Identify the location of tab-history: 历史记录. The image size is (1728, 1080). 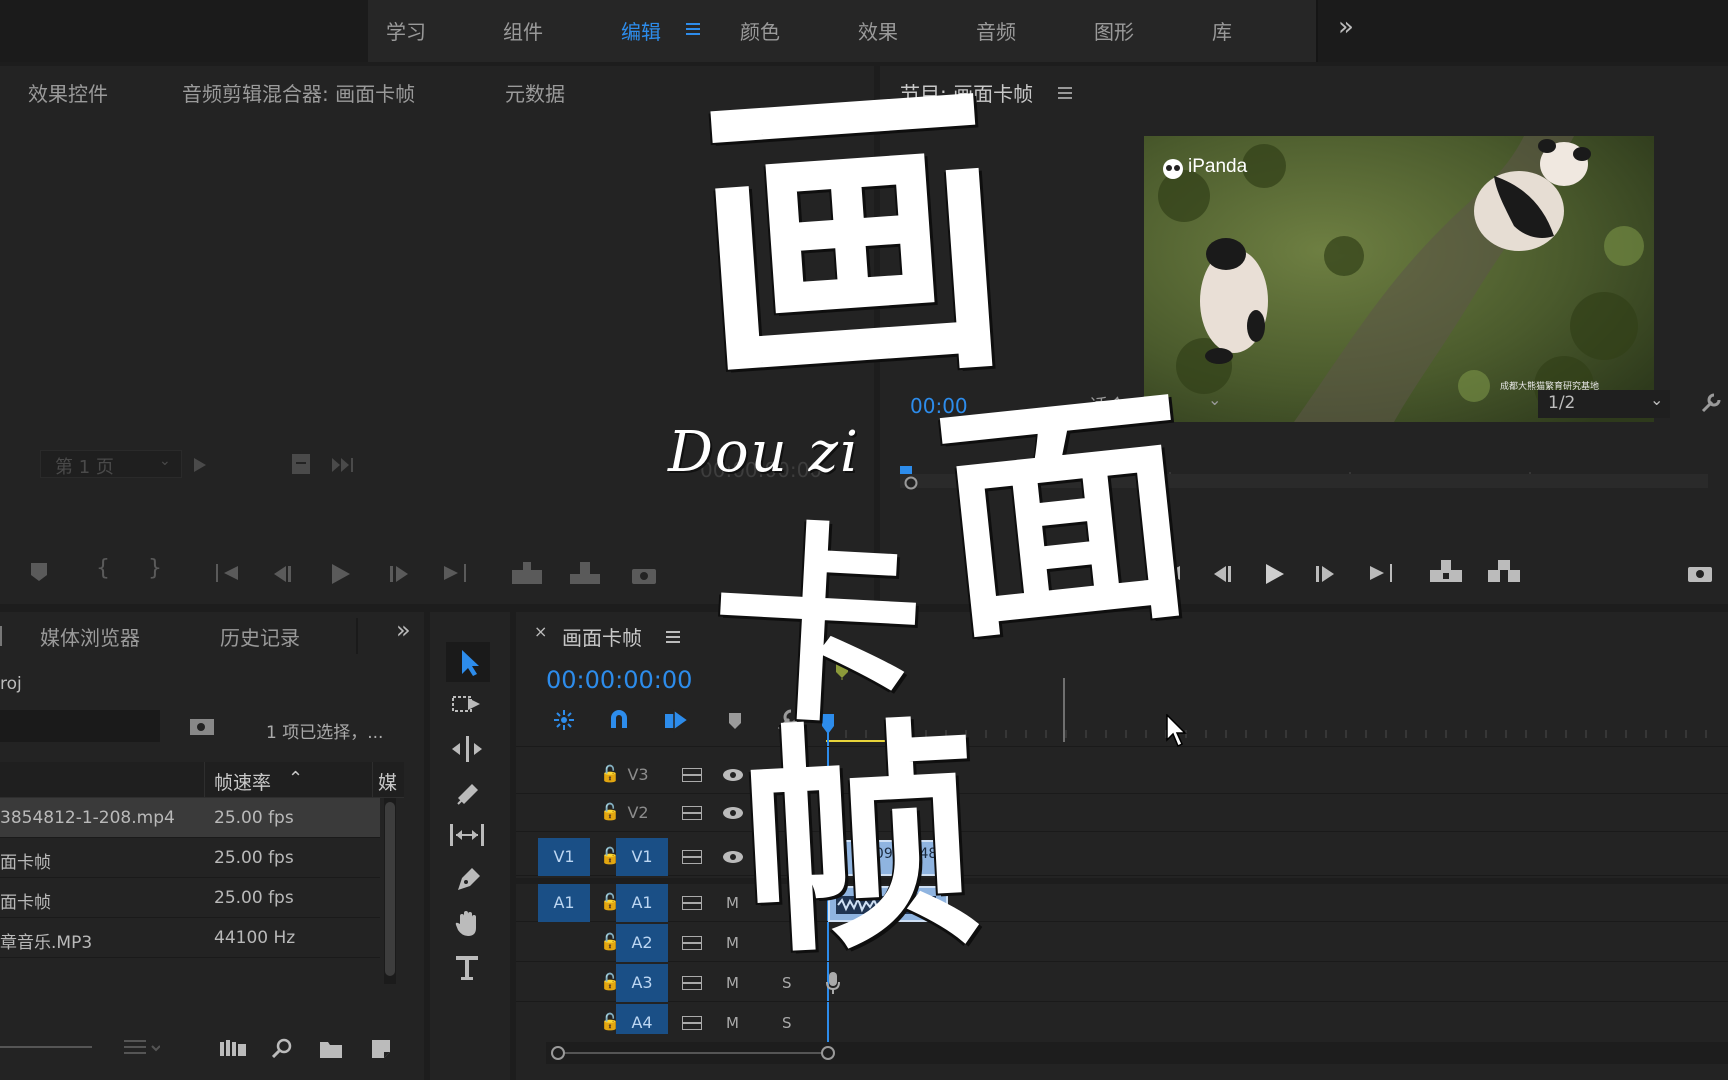
(260, 636).